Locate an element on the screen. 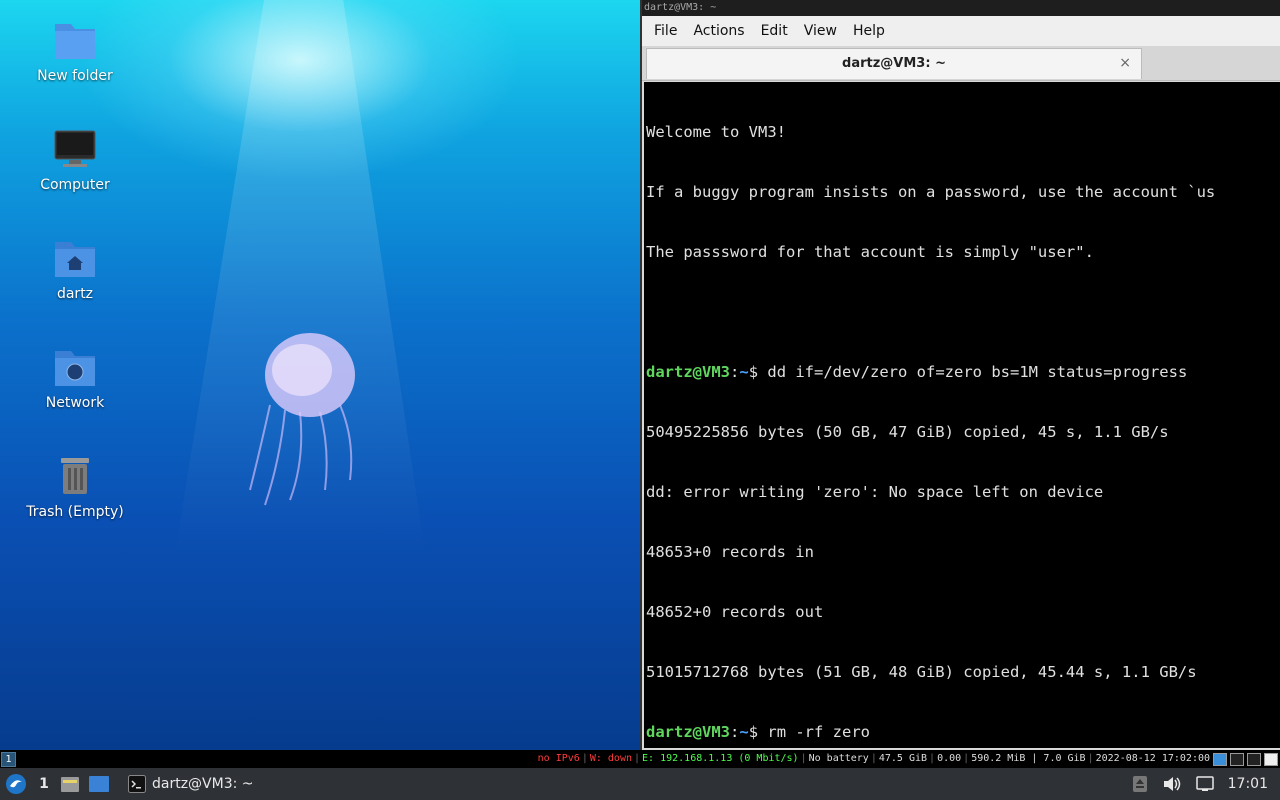 The image size is (1280, 800). terminal-line: 48653+0 records in is located at coordinates (730, 552).